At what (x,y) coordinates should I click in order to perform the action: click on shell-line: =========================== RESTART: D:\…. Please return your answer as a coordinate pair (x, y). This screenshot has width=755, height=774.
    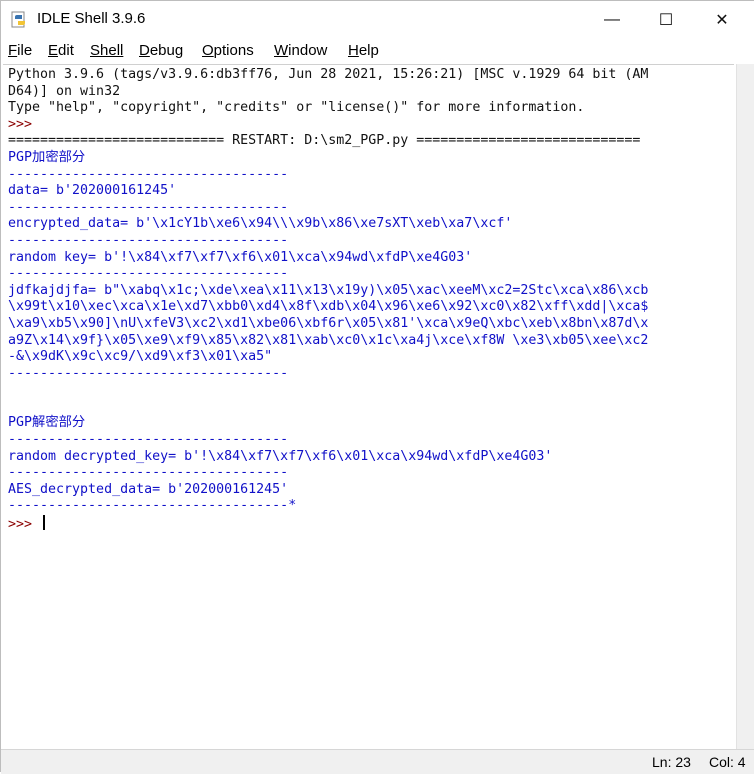
    Looking at the image, I should click on (324, 141).